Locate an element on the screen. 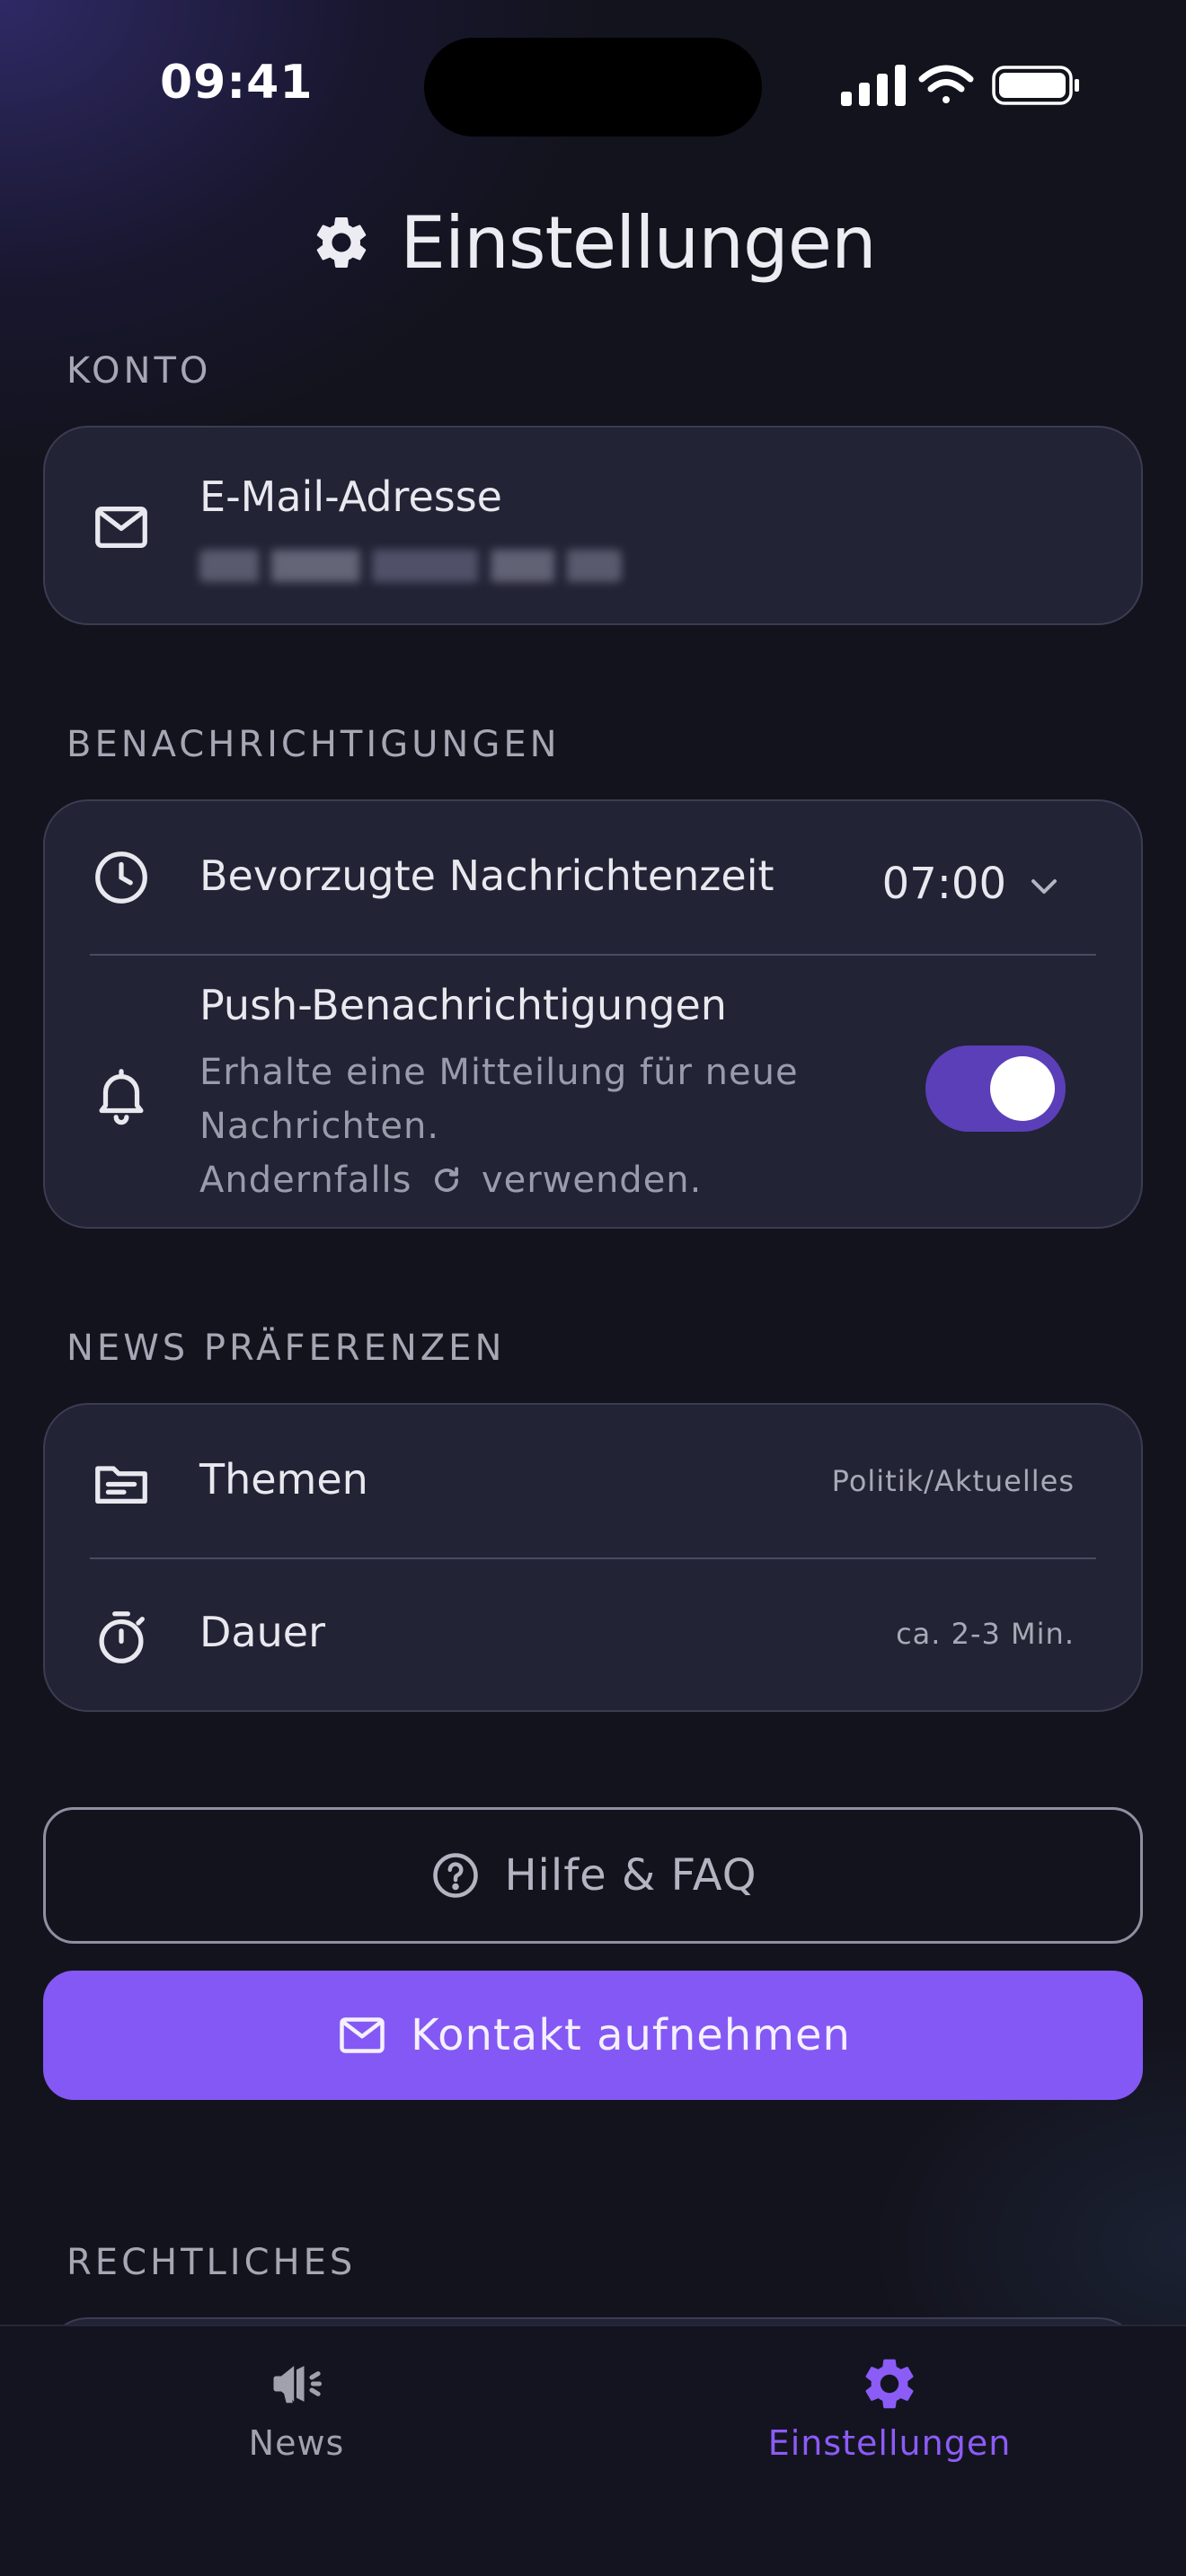  page-header: Einstellungen is located at coordinates (593, 242).